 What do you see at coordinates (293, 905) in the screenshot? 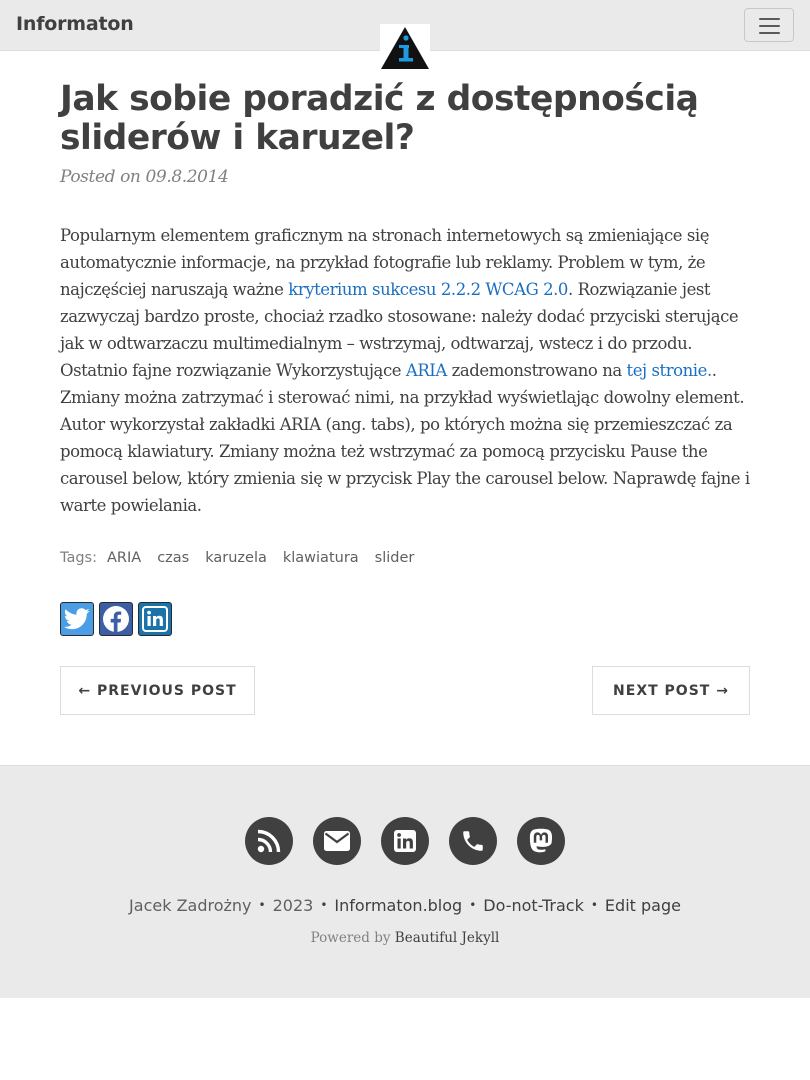
I see `footer-year: 2023` at bounding box center [293, 905].